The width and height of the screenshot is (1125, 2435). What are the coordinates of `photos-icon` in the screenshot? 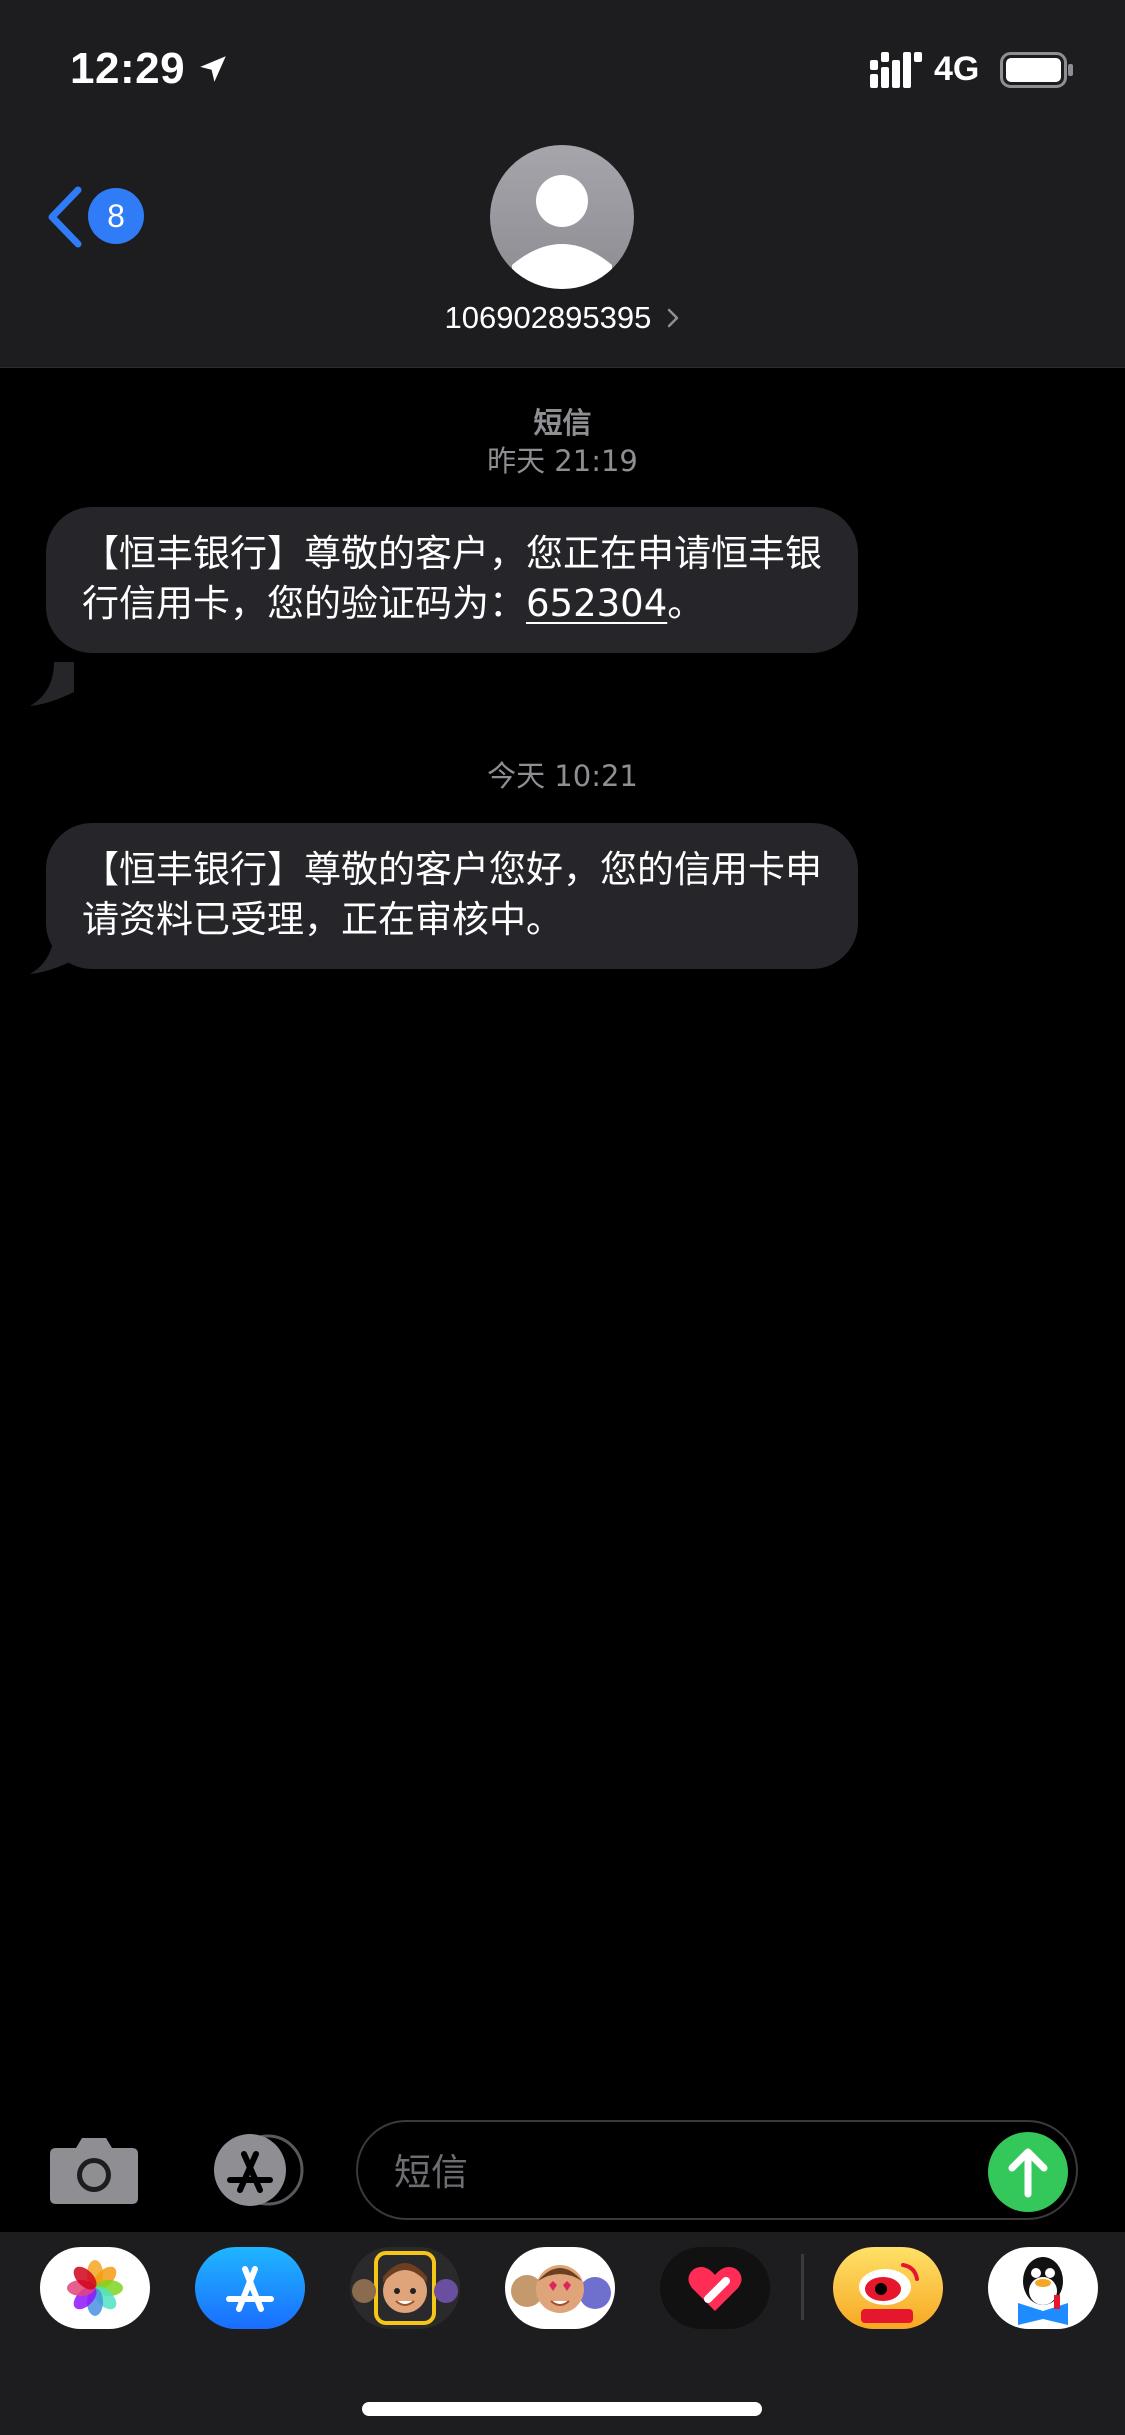 It's located at (95, 2288).